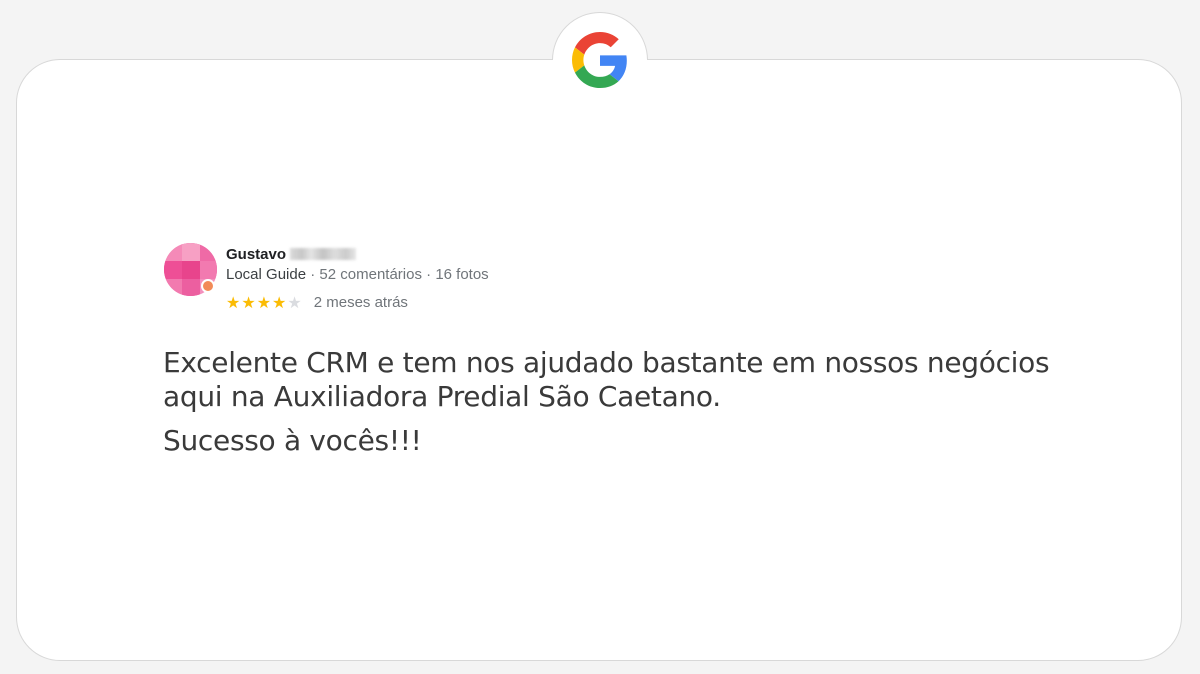  What do you see at coordinates (462, 274) in the screenshot?
I see `photos-count: 16 fotos` at bounding box center [462, 274].